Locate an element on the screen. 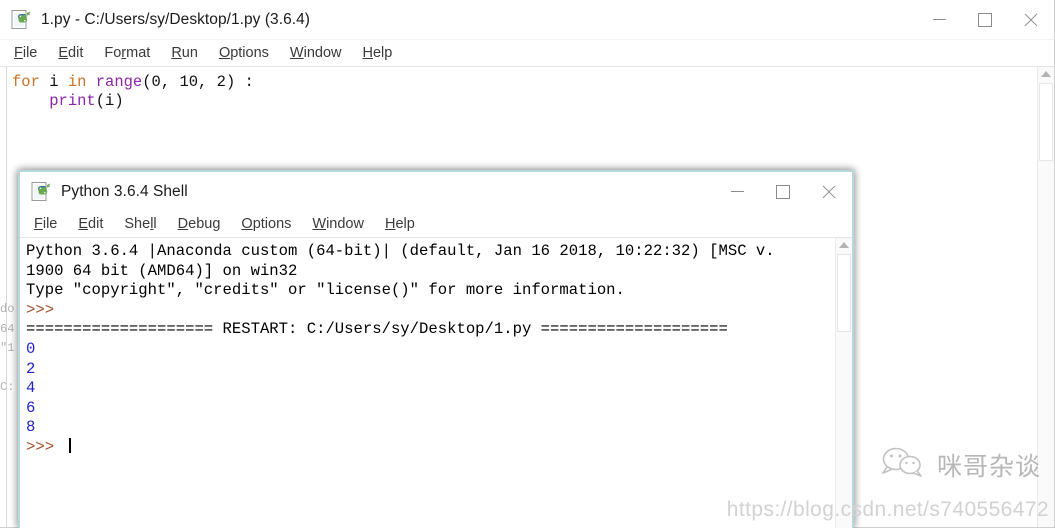 The image size is (1055, 528). menu-options: Options is located at coordinates (244, 53).